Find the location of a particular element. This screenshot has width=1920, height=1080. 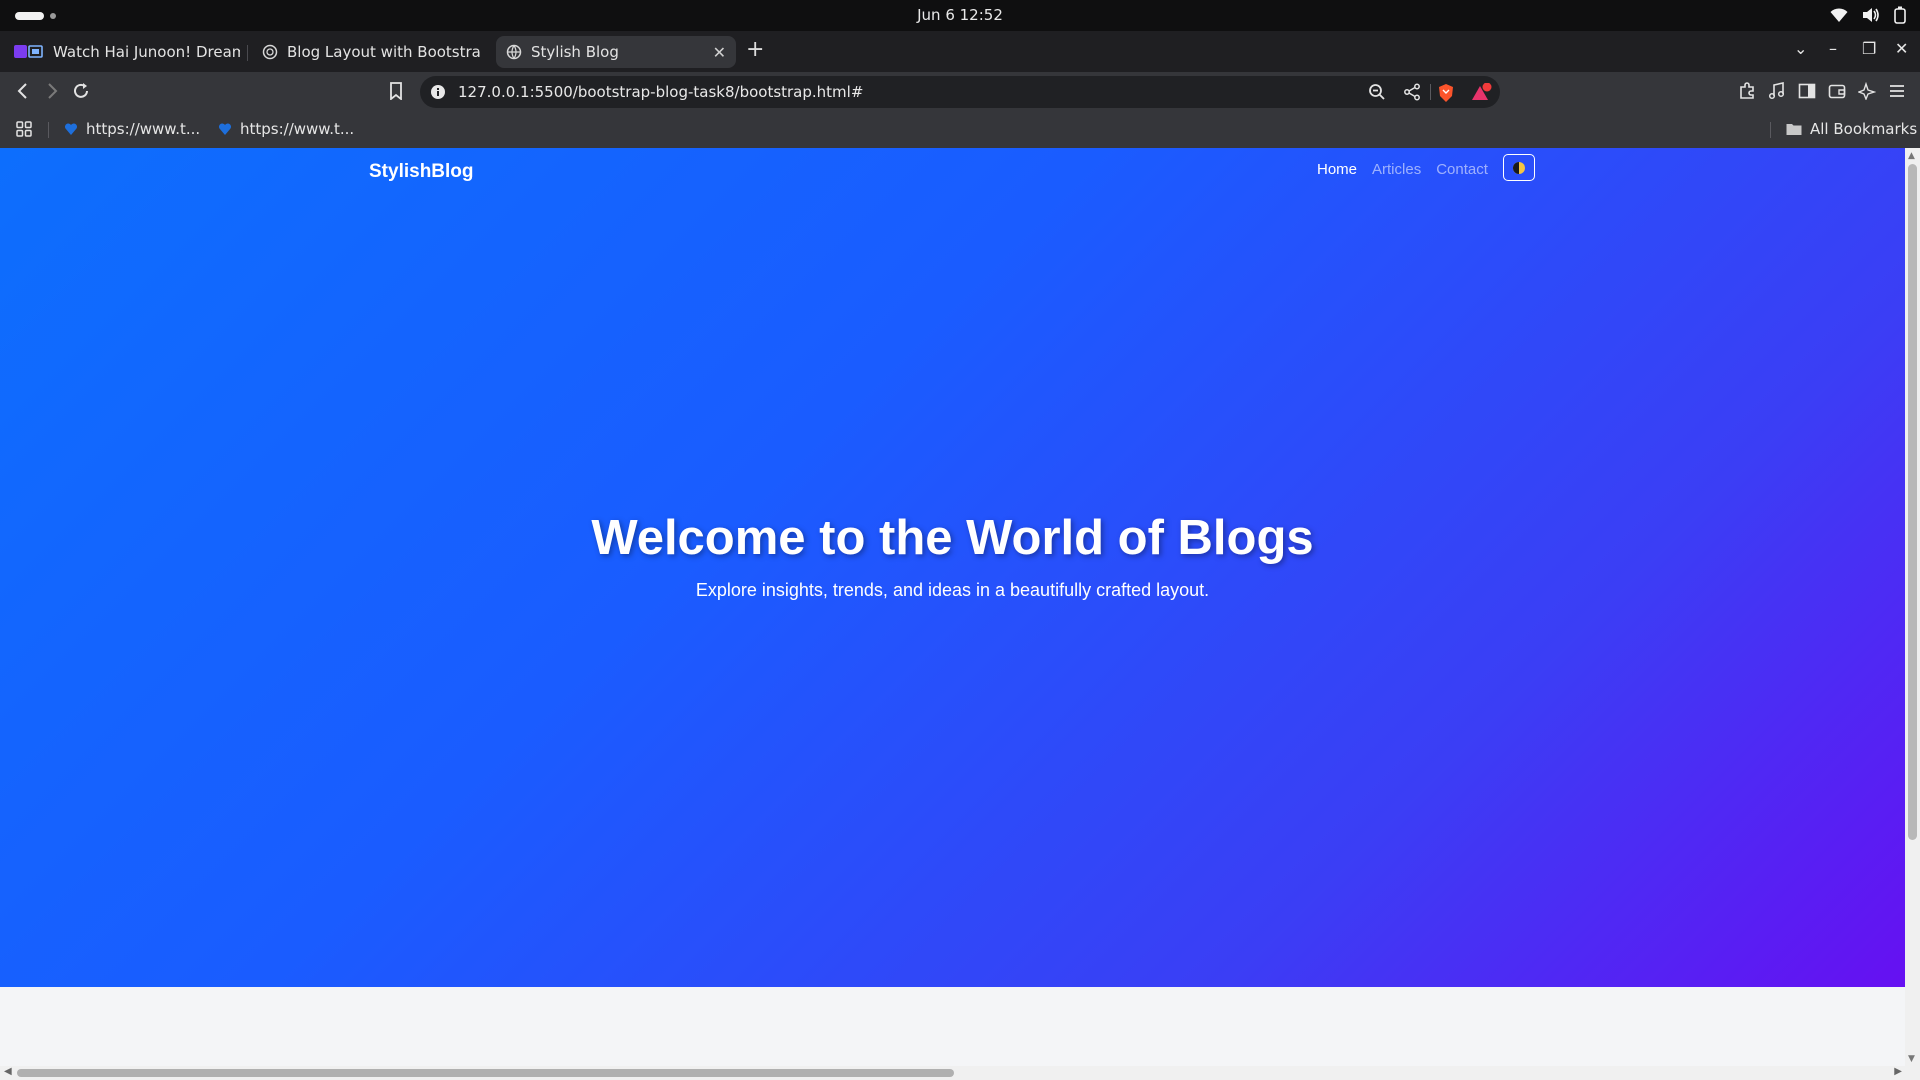

tab-divider is located at coordinates (247, 53).